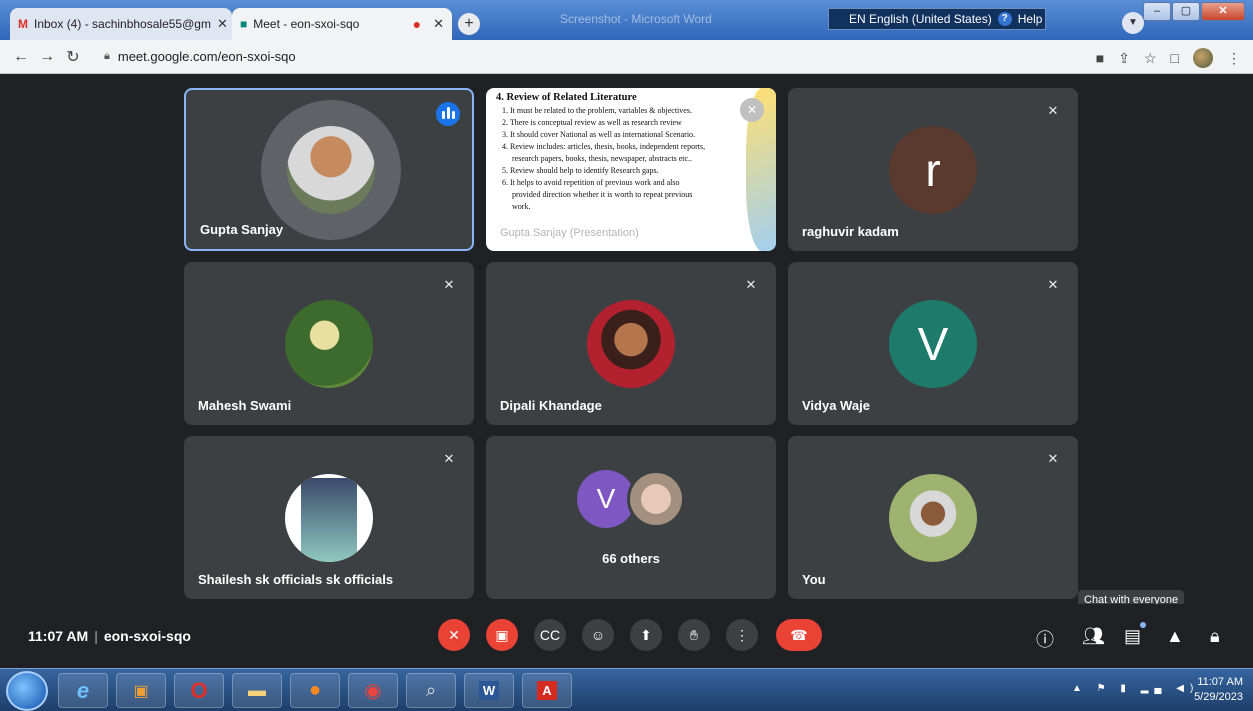  What do you see at coordinates (694, 635) in the screenshot?
I see `raise-hand-button: ✋︎` at bounding box center [694, 635].